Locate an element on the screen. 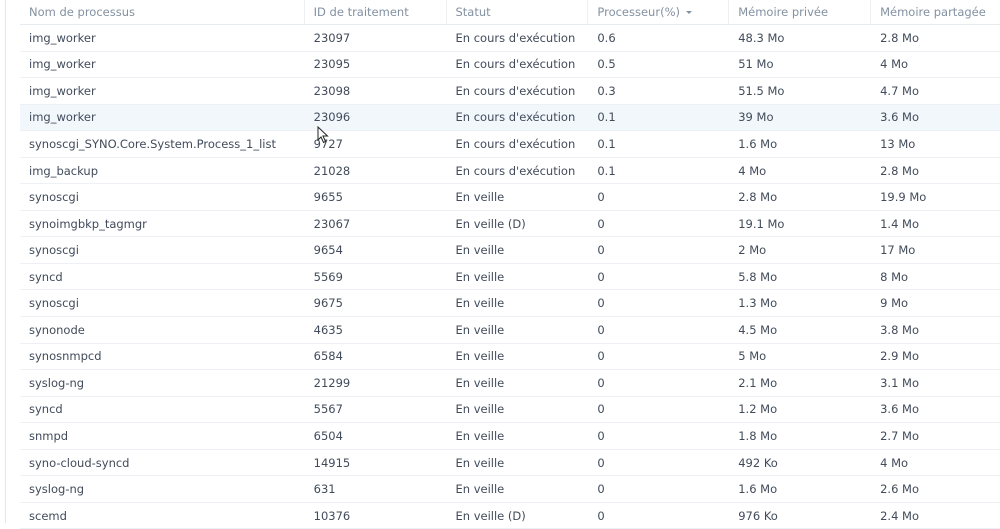  table-row: scemd 10376 En veille (D) 0 976 Ko 2.4 Mo is located at coordinates (510, 516).